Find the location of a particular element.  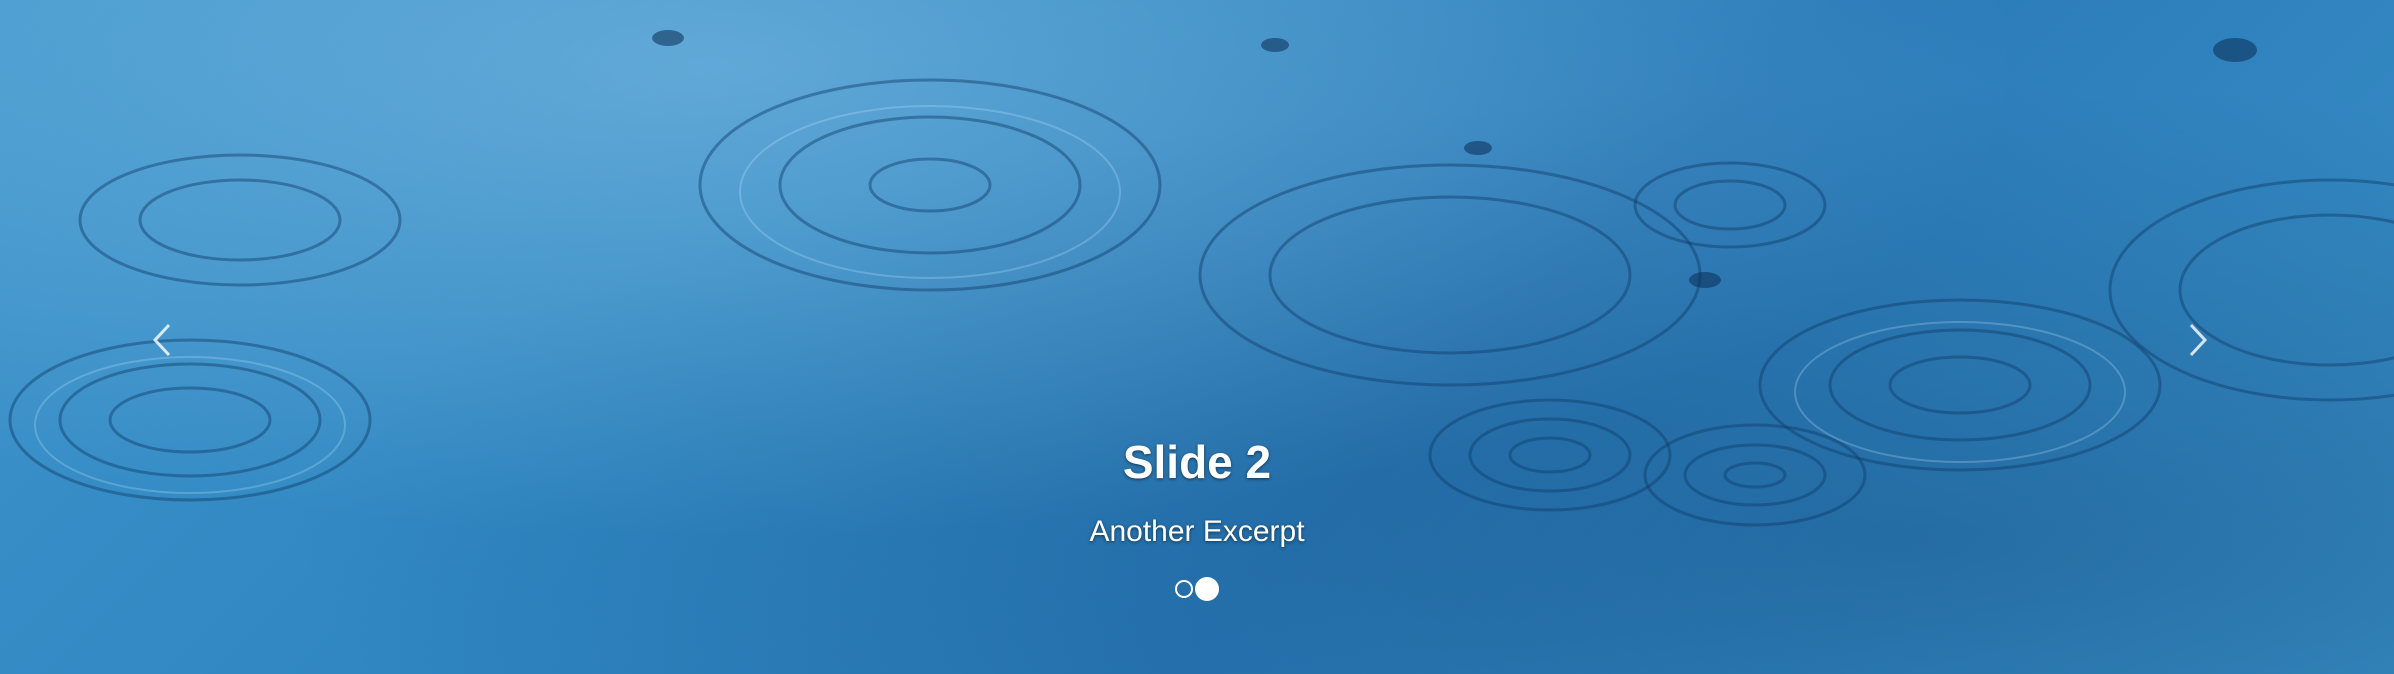

previous-slide-button is located at coordinates (162, 340).